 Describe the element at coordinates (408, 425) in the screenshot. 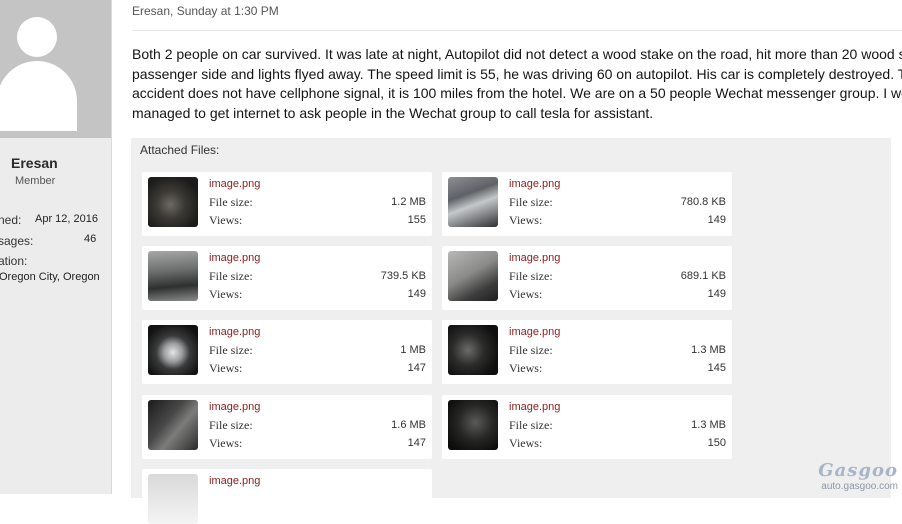

I see `file-size-value: 1.6 MB` at that location.